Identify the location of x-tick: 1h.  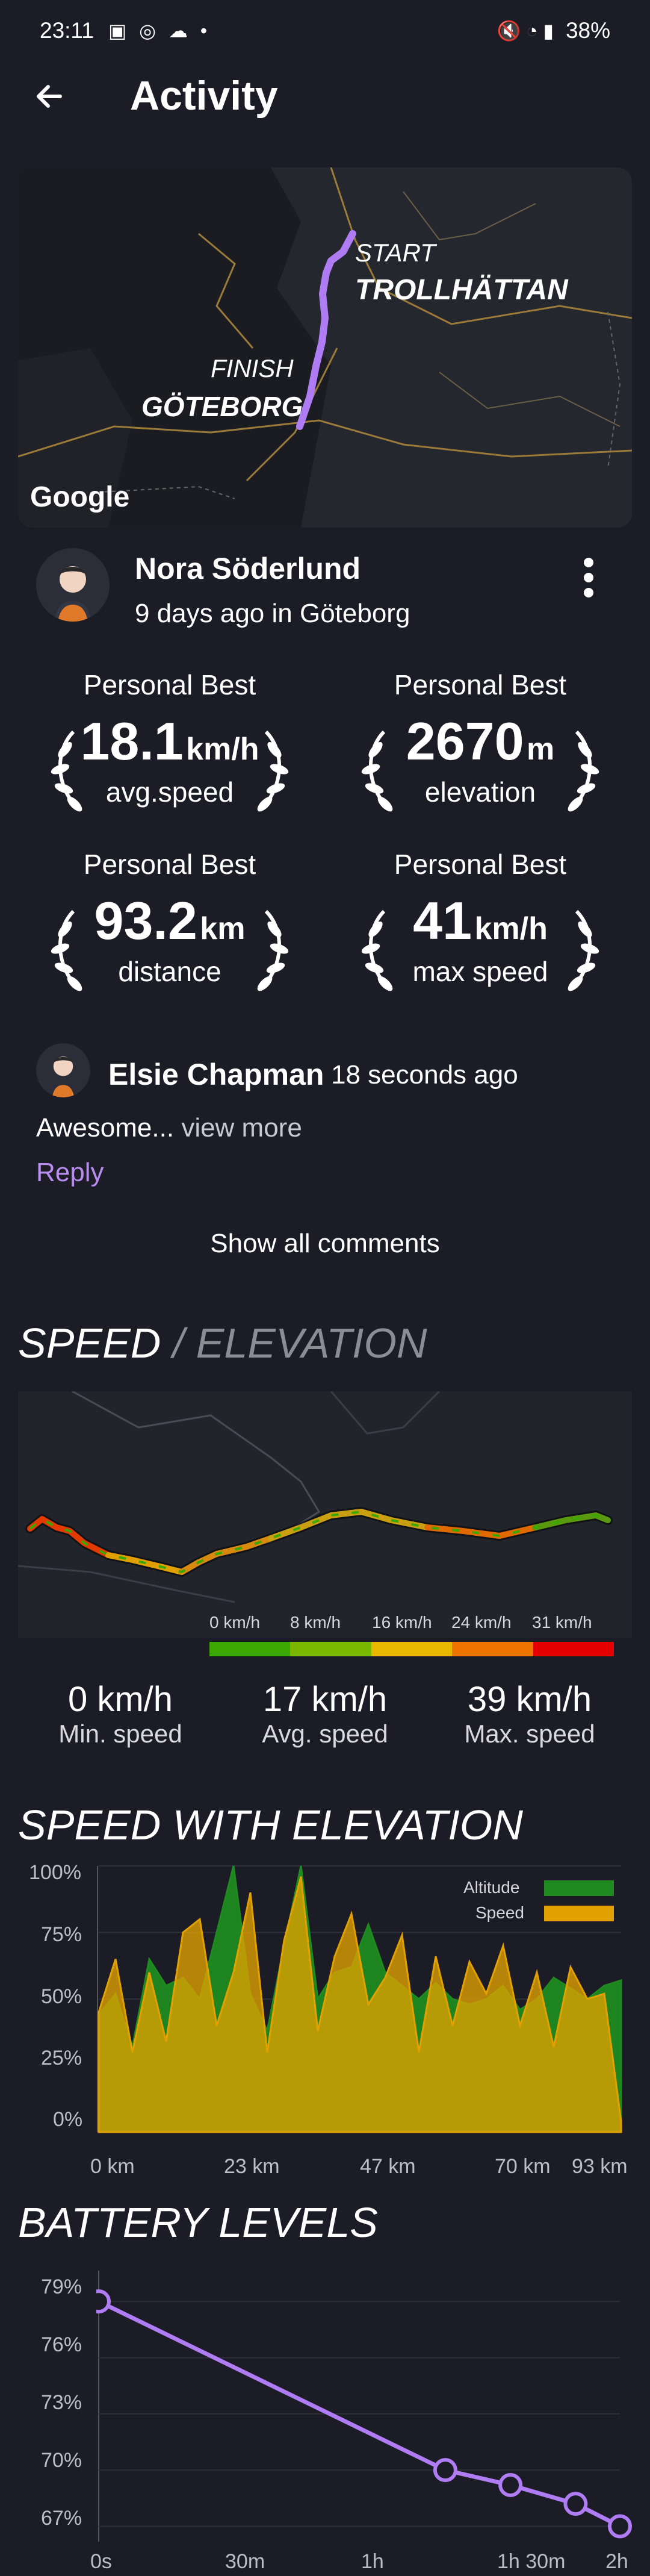
(372, 2561).